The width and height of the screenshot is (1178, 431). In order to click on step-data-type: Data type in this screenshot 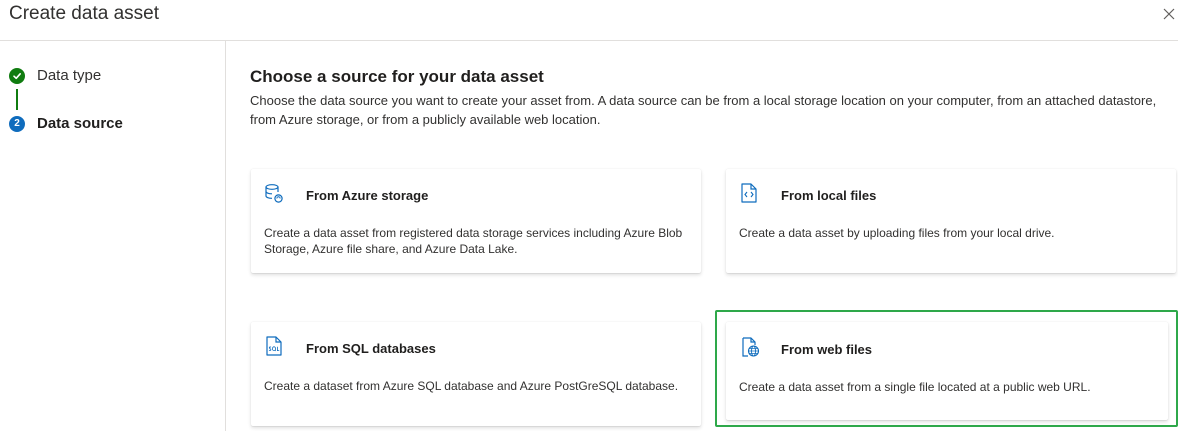, I will do `click(55, 75)`.